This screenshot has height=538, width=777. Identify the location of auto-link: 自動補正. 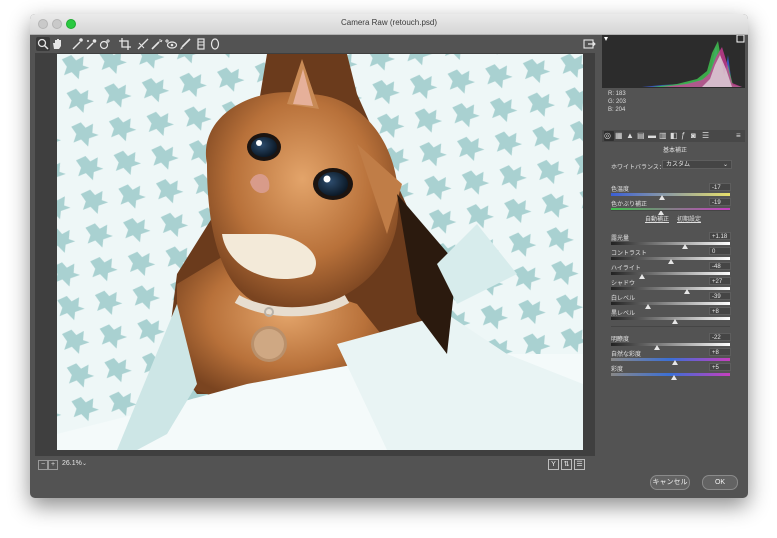
(657, 218).